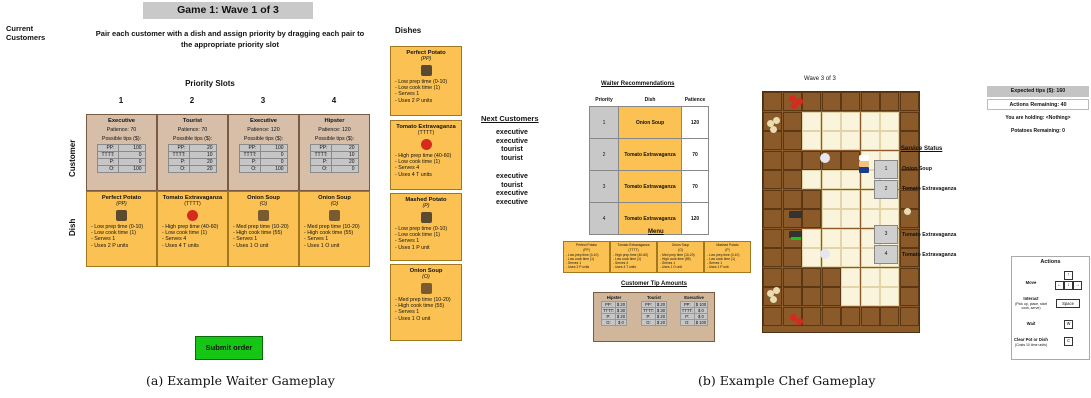 The image size is (1091, 398). What do you see at coordinates (650, 122) in the screenshot?
I see `rec-dish: Onion Soup` at bounding box center [650, 122].